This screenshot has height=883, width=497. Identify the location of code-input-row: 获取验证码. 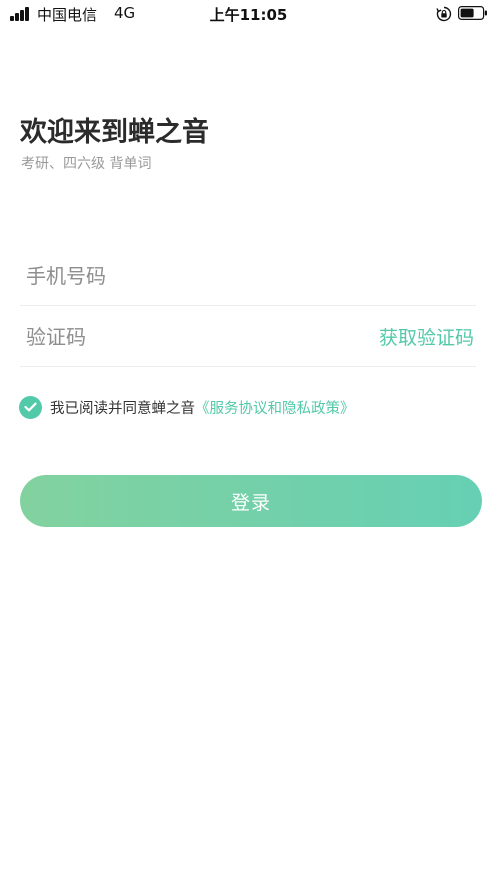
(248, 337).